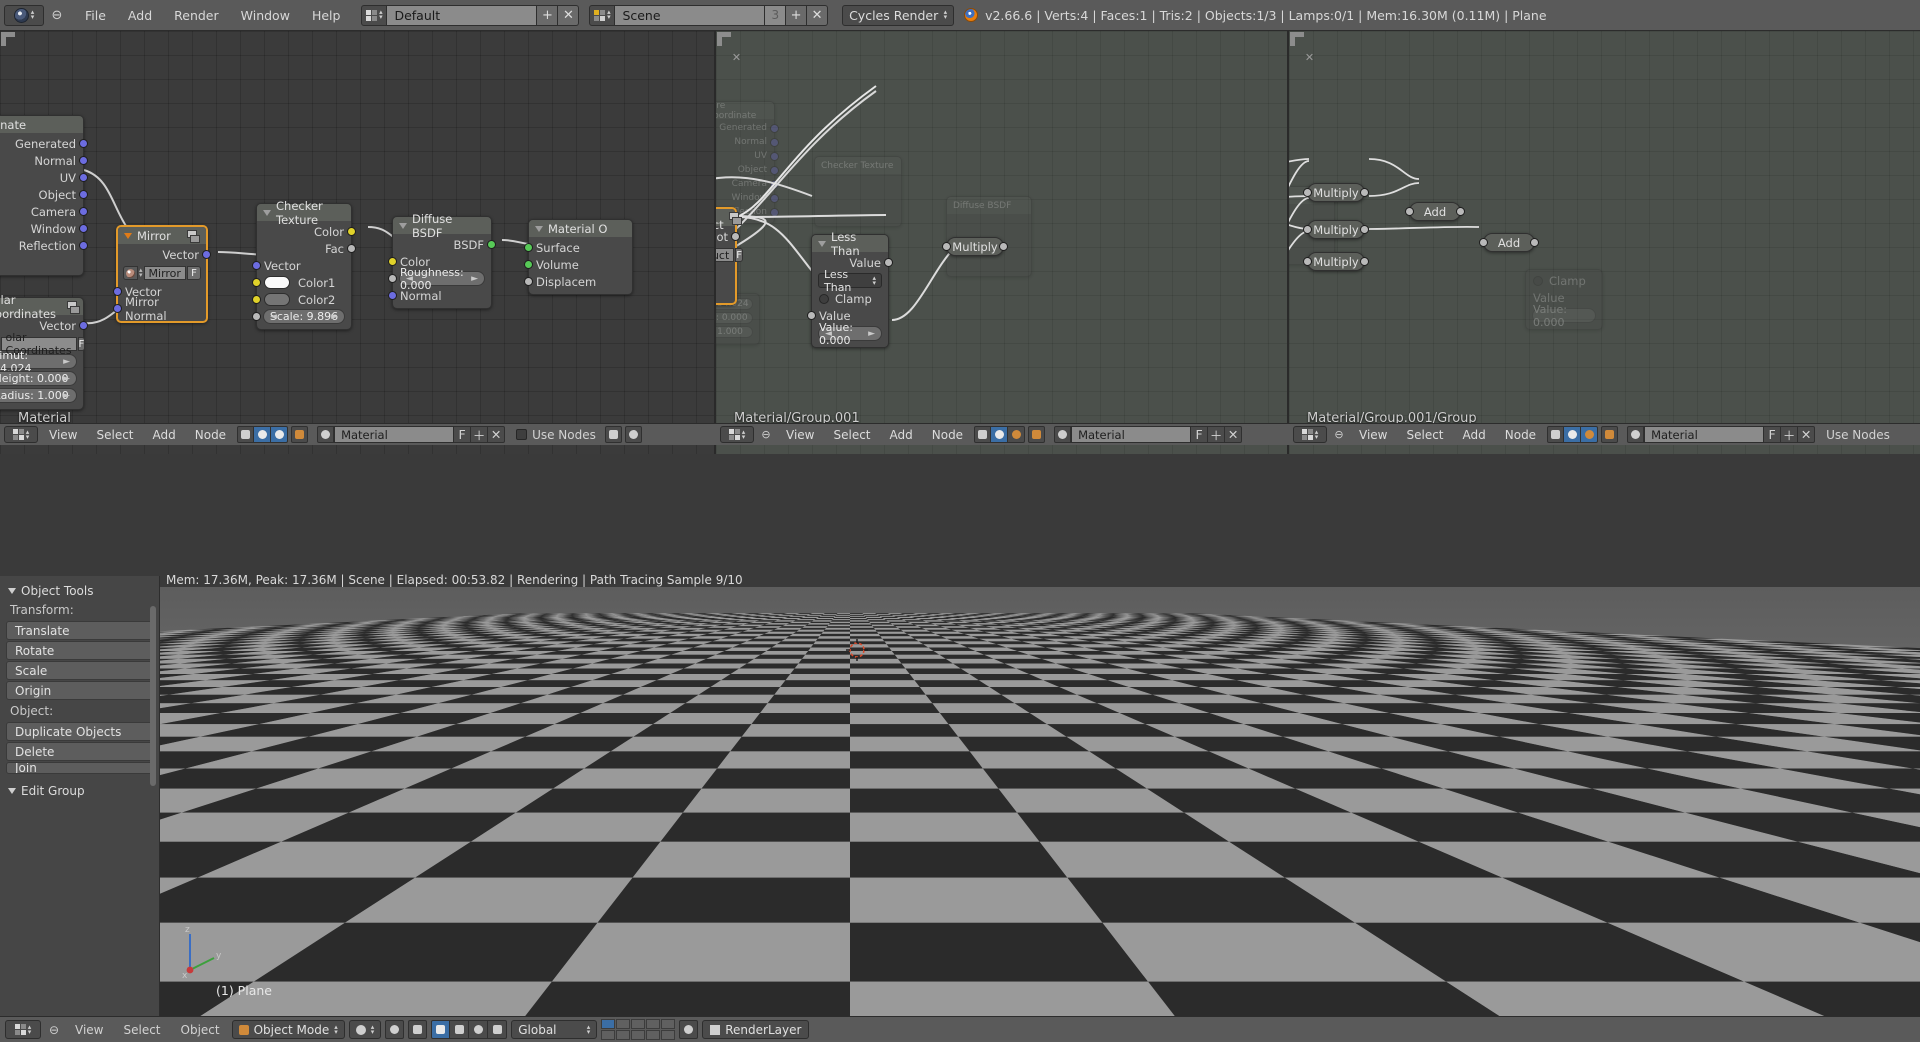 Image resolution: width=1920 pixels, height=1042 pixels. Describe the element at coordinates (528, 247) in the screenshot. I see `socket-shader` at that location.